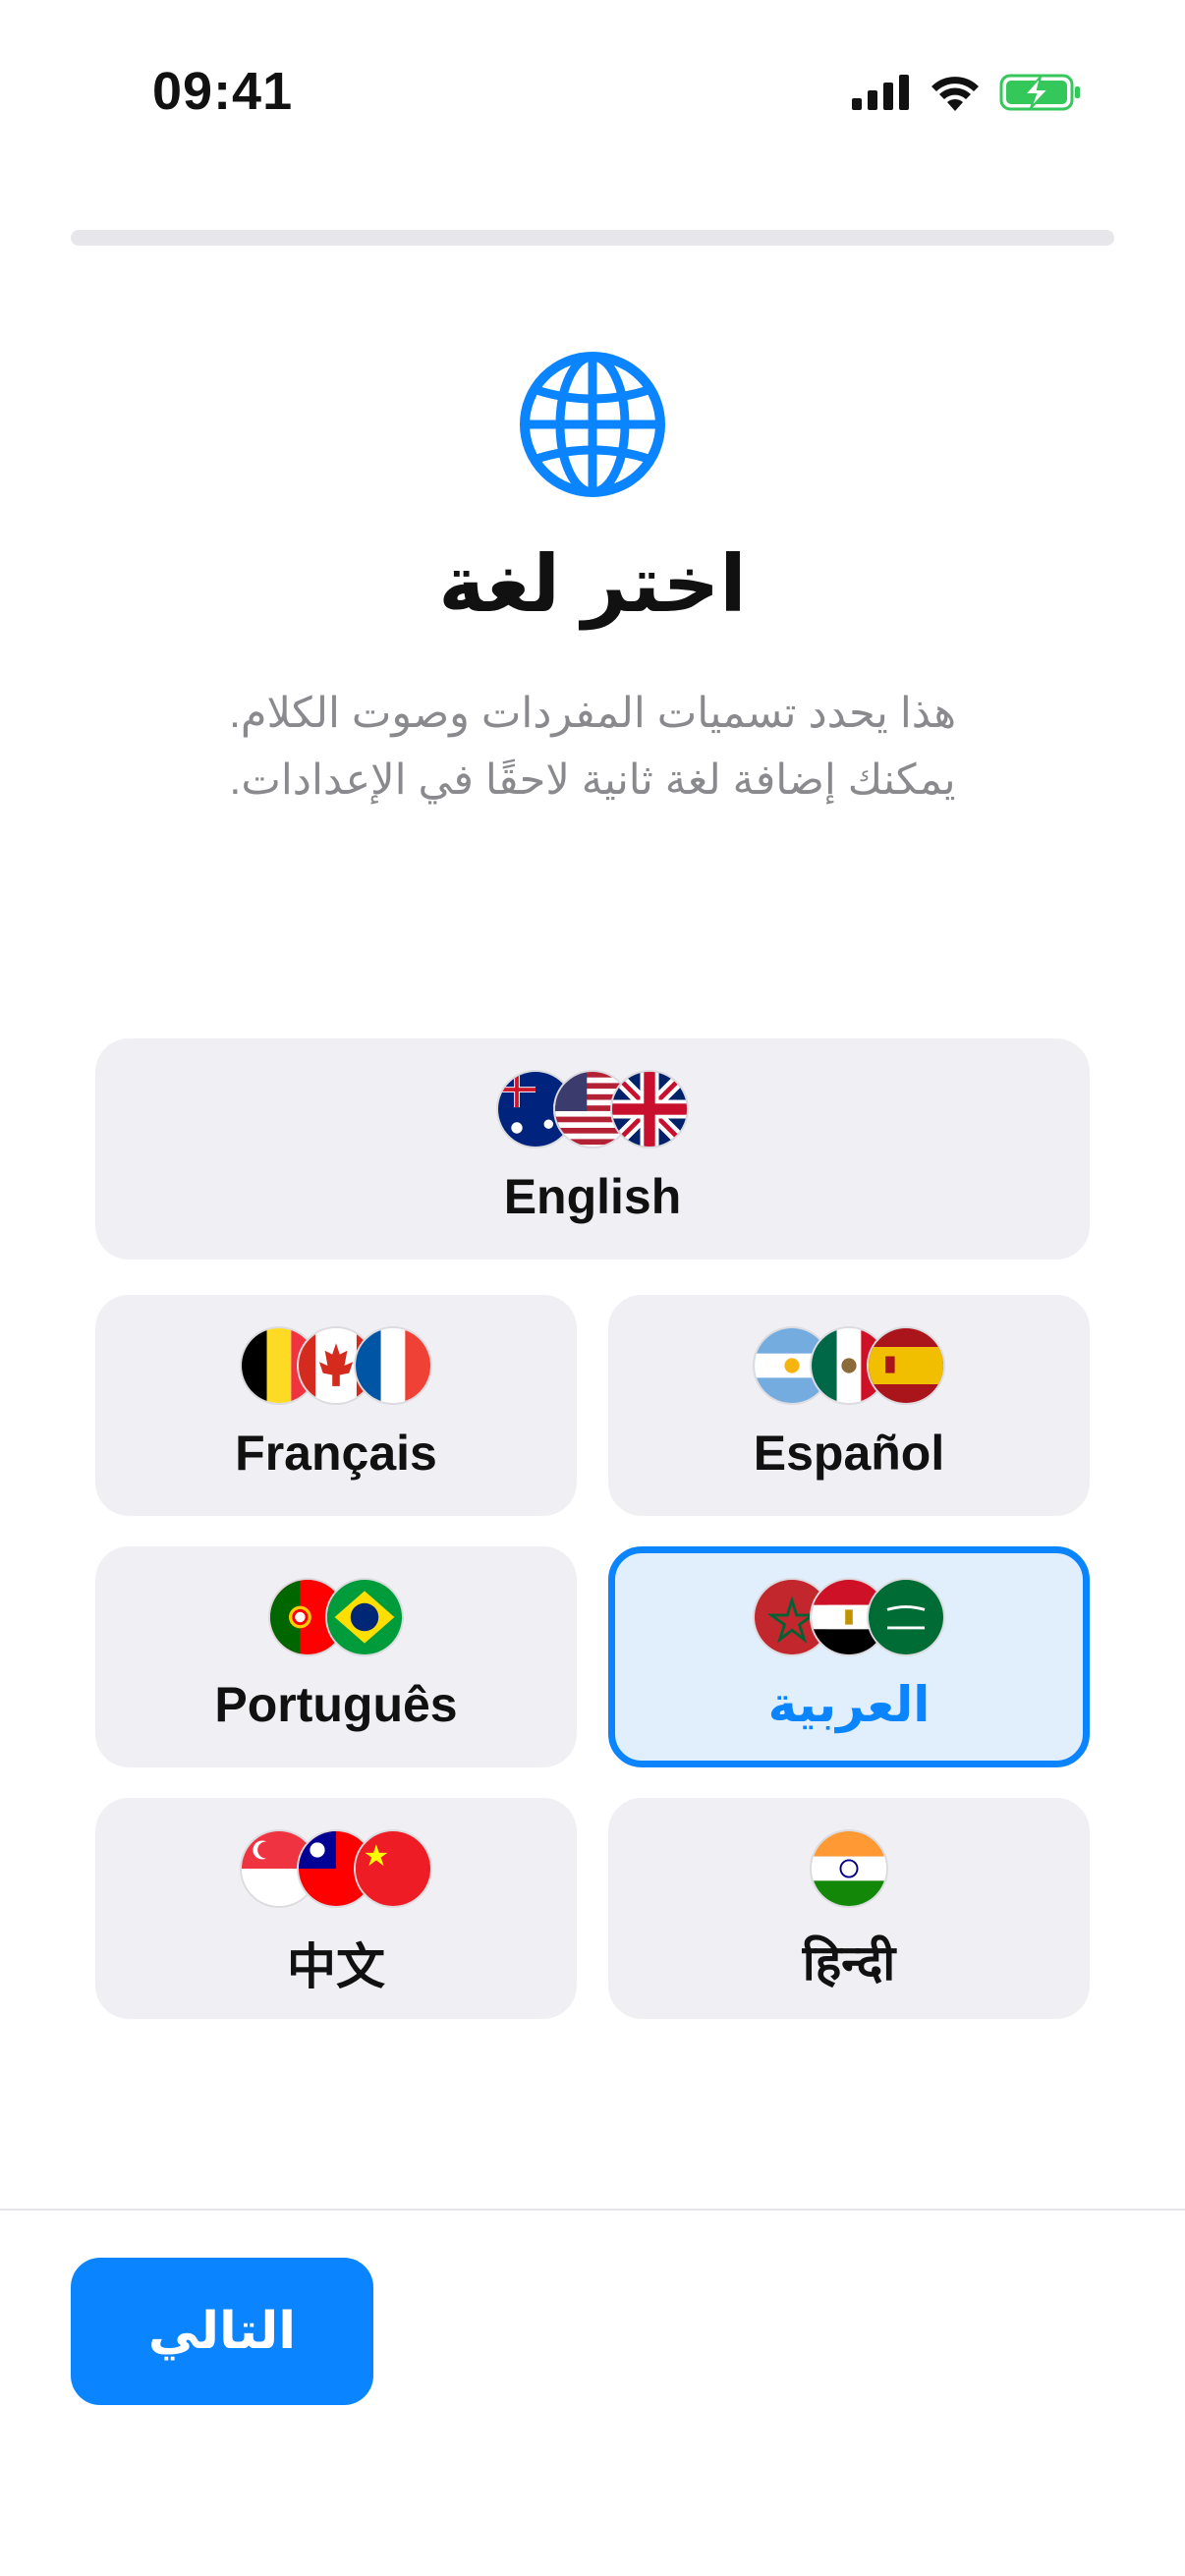 This screenshot has width=1185, height=2576. I want to click on footer-divider, so click(592, 2210).